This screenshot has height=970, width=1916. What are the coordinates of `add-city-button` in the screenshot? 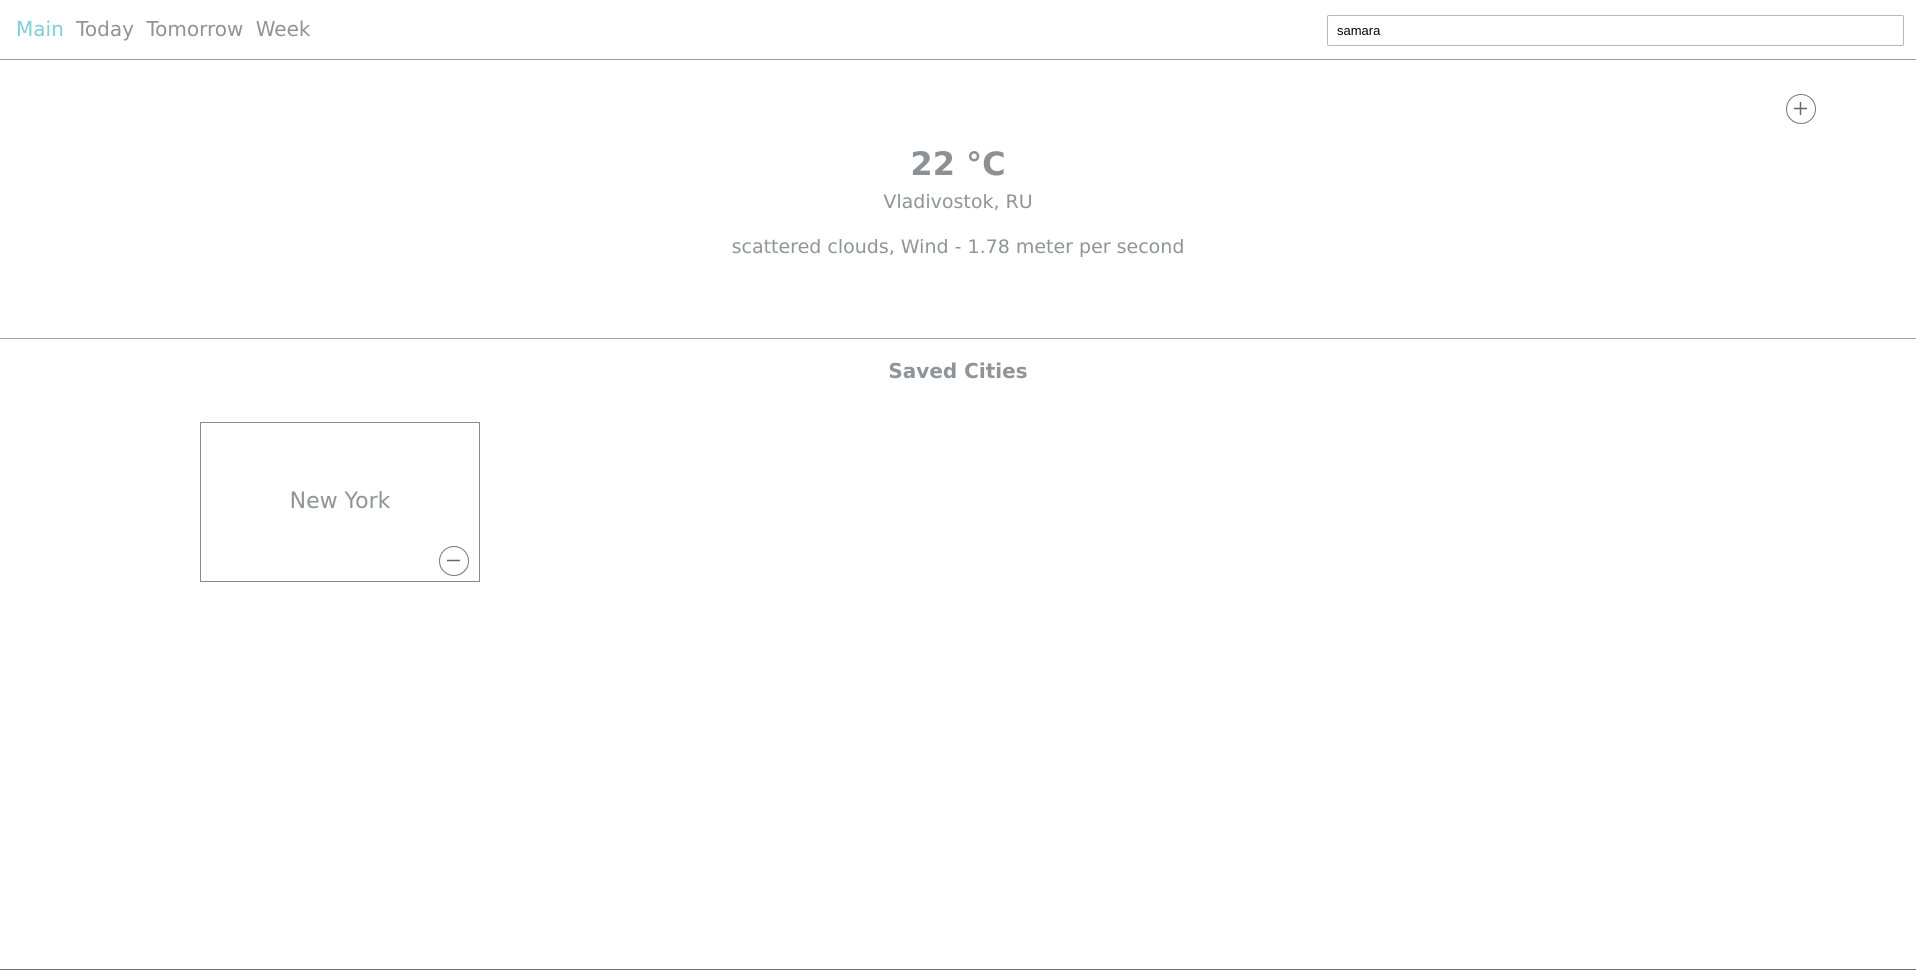 It's located at (1801, 109).